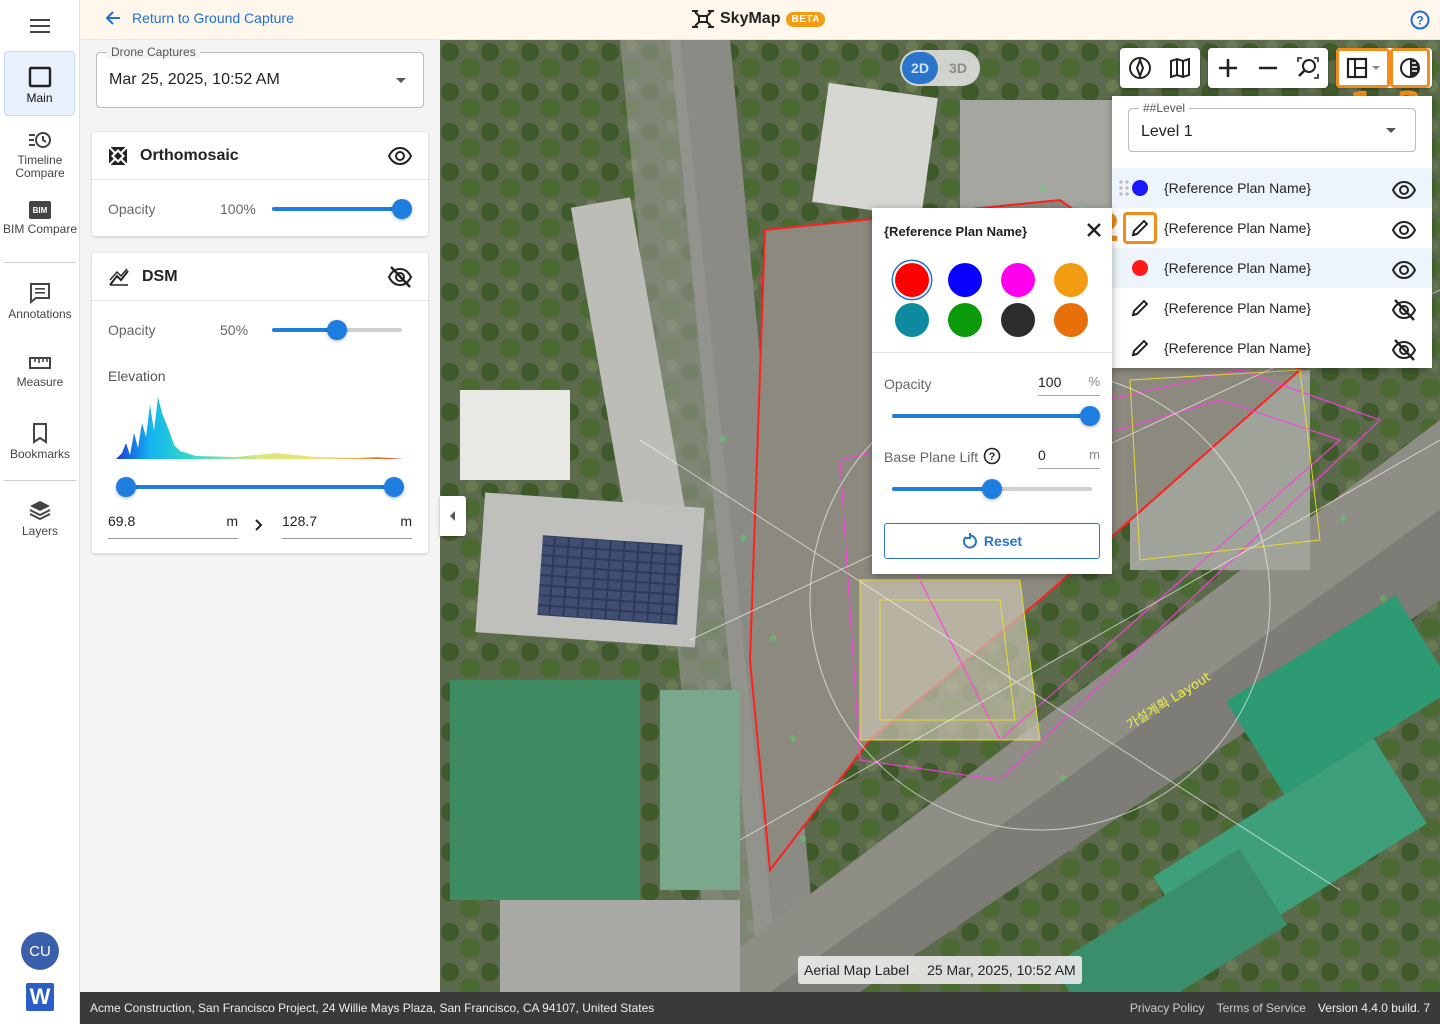 The height and width of the screenshot is (1024, 1440). Describe the element at coordinates (1069, 384) in the screenshot. I see `popup-opacity-input: 100 %` at that location.